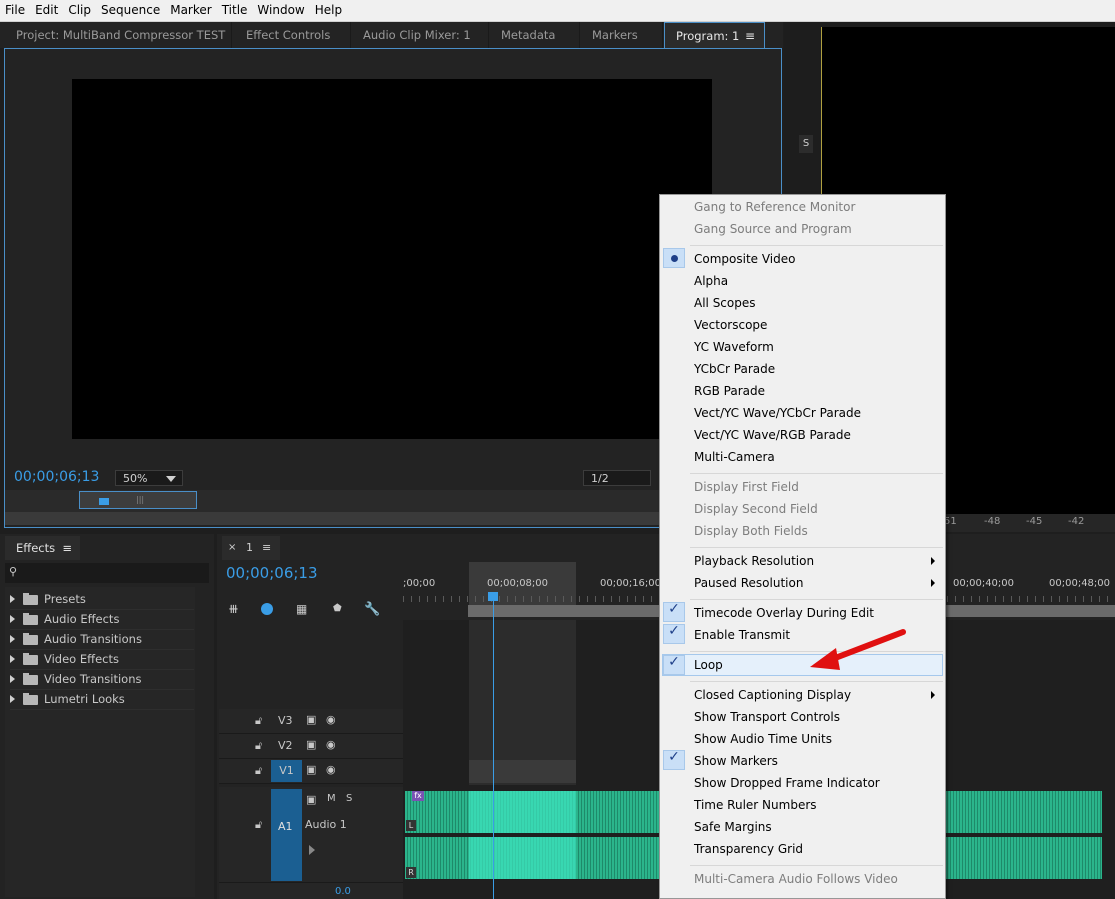 This screenshot has height=899, width=1115. I want to click on tab-metadata: Metadata, so click(535, 35).